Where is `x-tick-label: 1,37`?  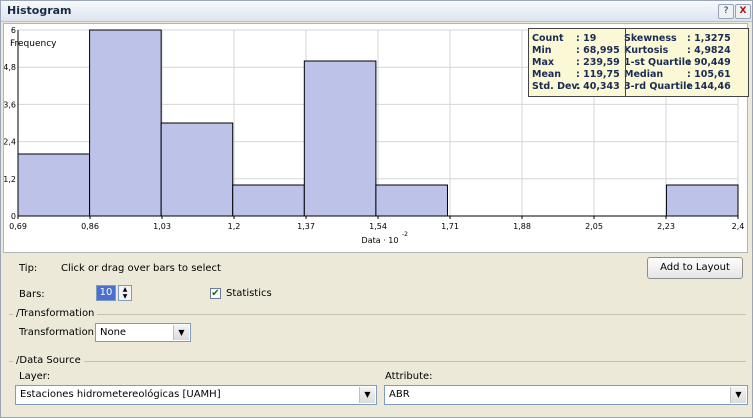
x-tick-label: 1,37 is located at coordinates (306, 226).